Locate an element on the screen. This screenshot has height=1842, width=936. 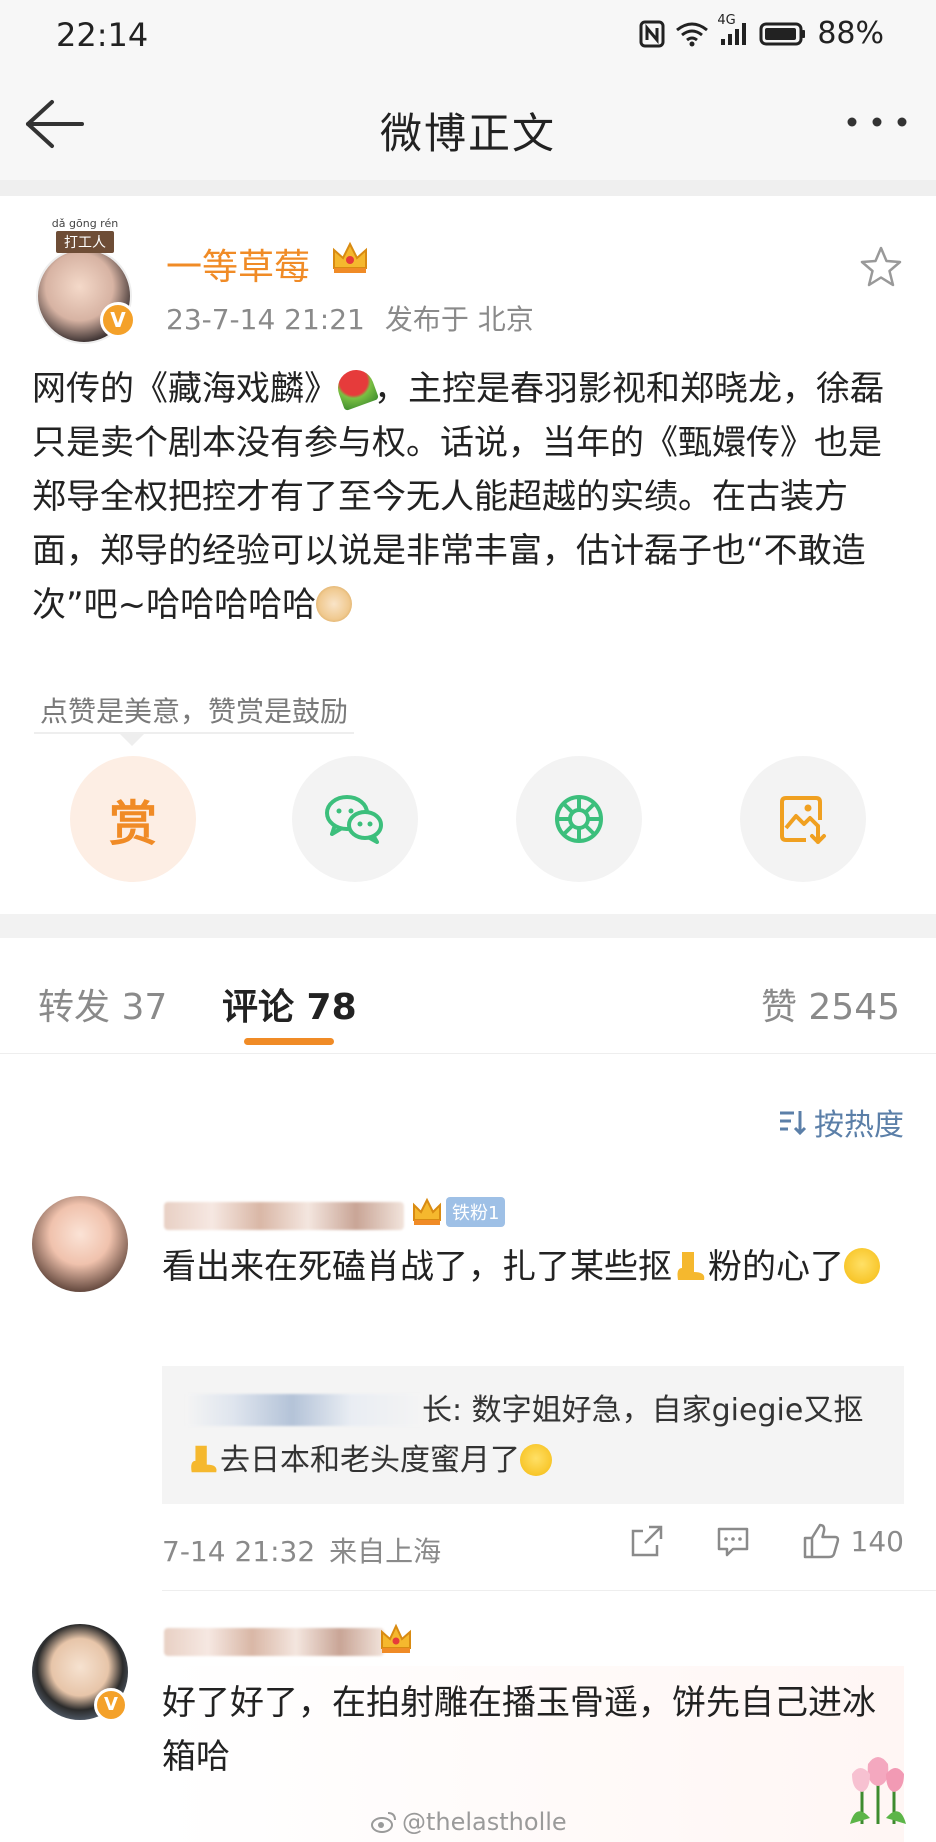
page-title: 微博正文 is located at coordinates (467, 133).